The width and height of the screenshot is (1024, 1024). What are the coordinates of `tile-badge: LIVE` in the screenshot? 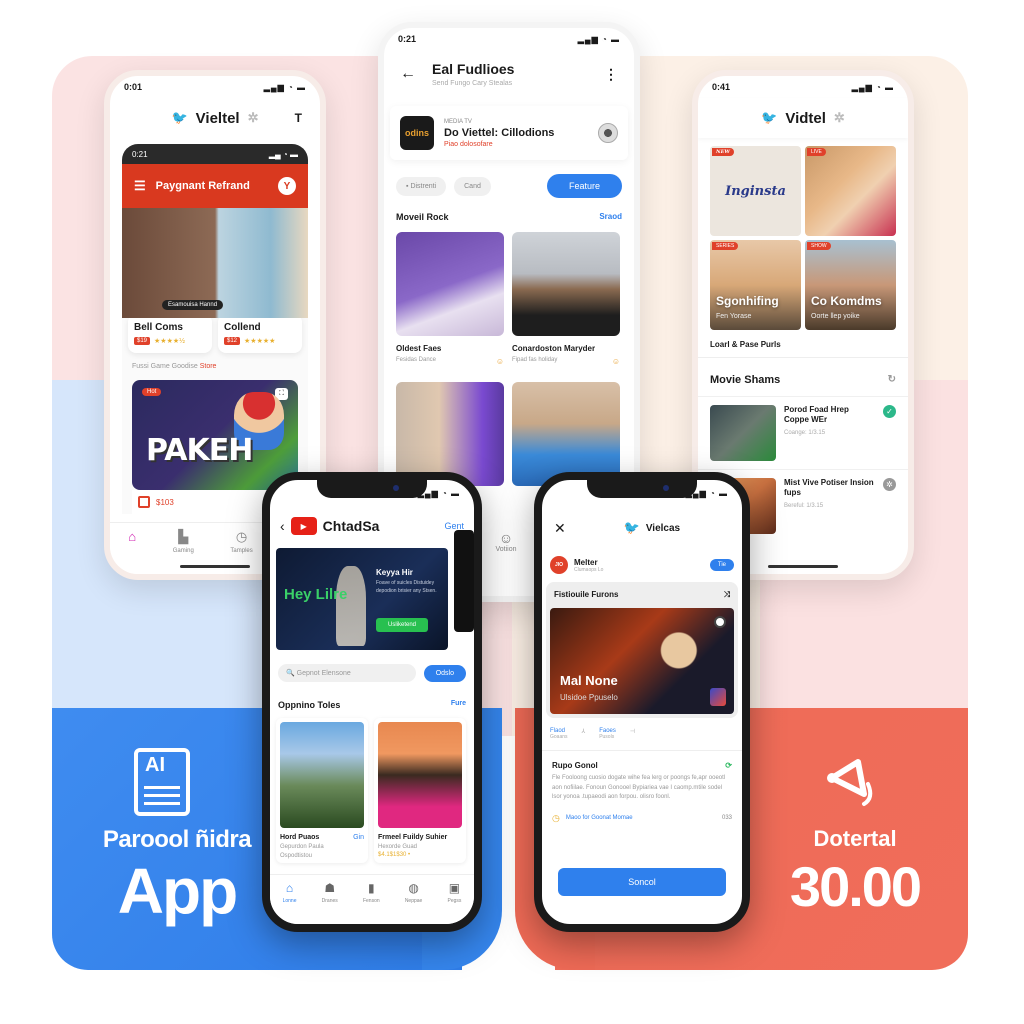 It's located at (816, 152).